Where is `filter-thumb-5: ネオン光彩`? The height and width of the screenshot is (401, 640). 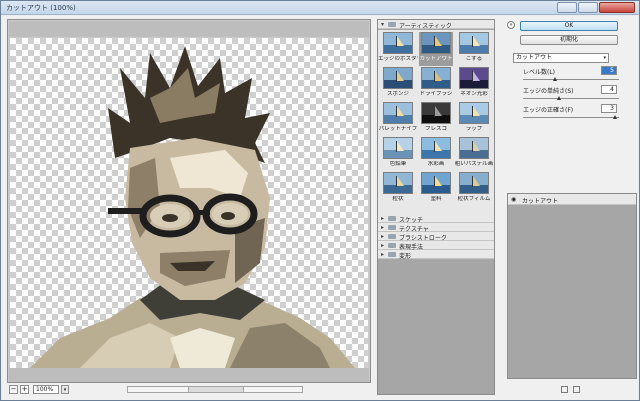
filter-thumb-5: ネオン光彩 is located at coordinates (474, 84).